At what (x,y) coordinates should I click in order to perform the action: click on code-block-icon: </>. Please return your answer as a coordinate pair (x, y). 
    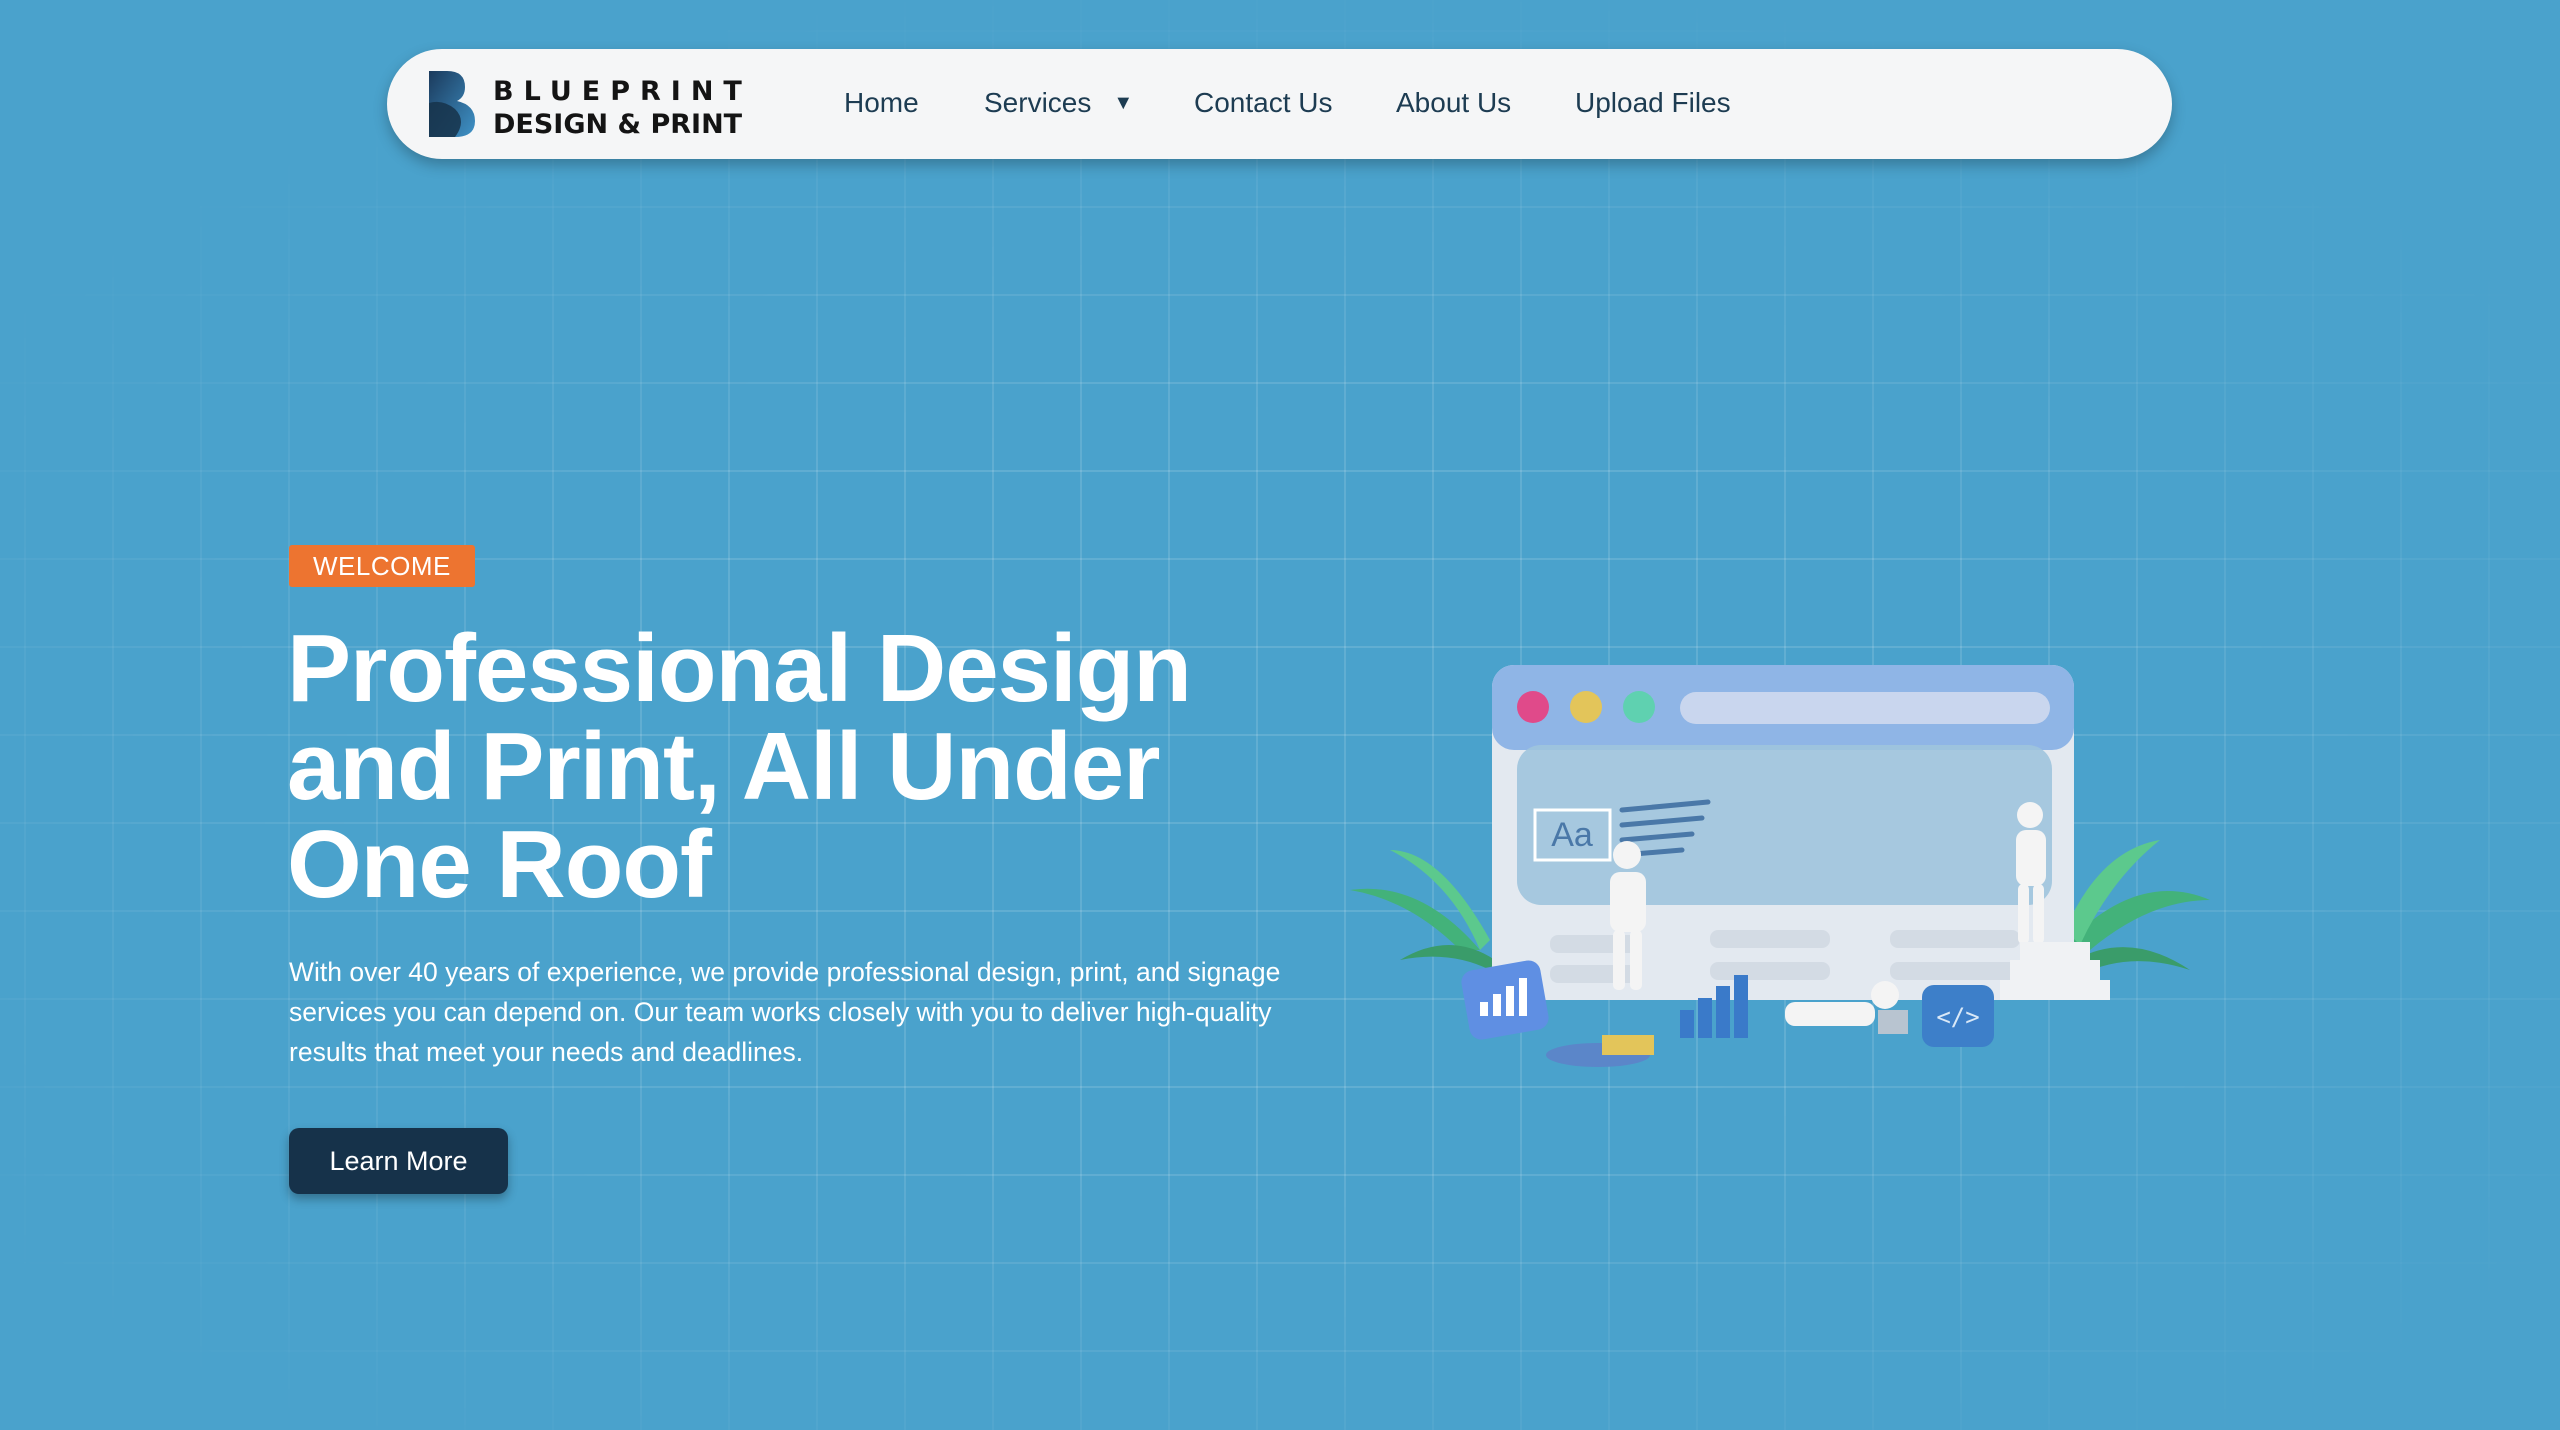
    Looking at the image, I should click on (1958, 1016).